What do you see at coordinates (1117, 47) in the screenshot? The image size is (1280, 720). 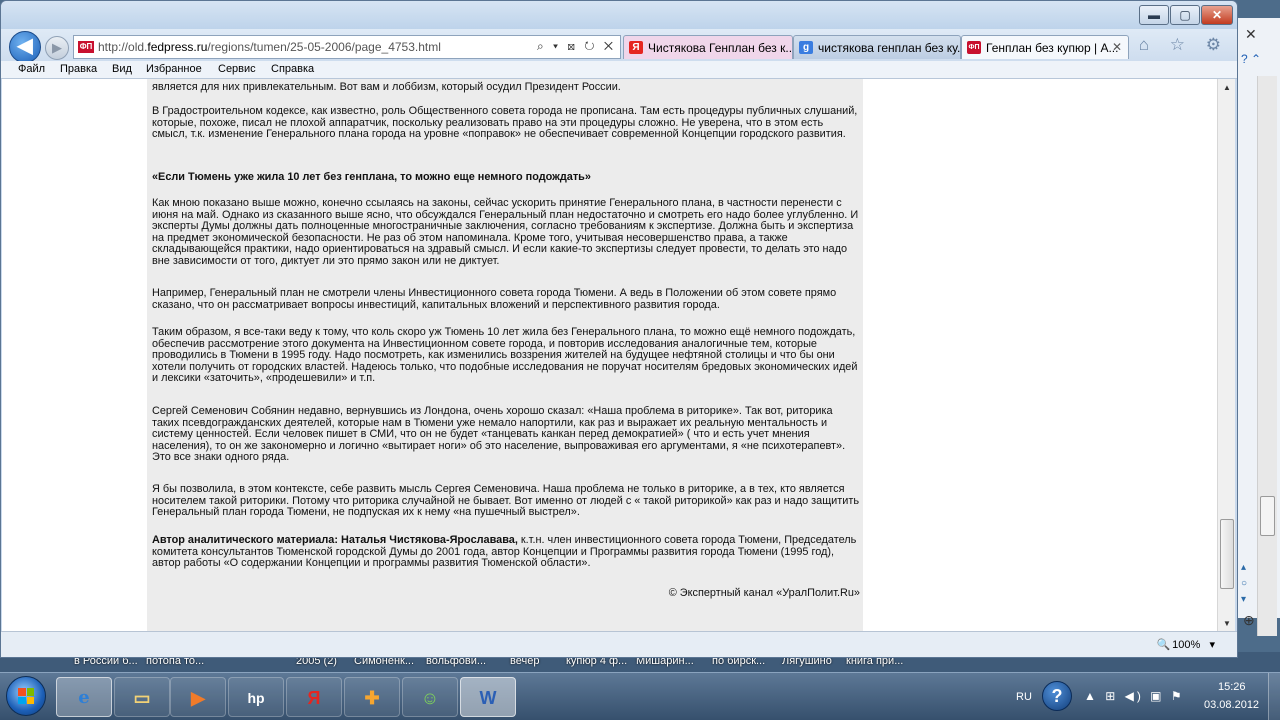 I see `tab-close-icon: ✕` at bounding box center [1117, 47].